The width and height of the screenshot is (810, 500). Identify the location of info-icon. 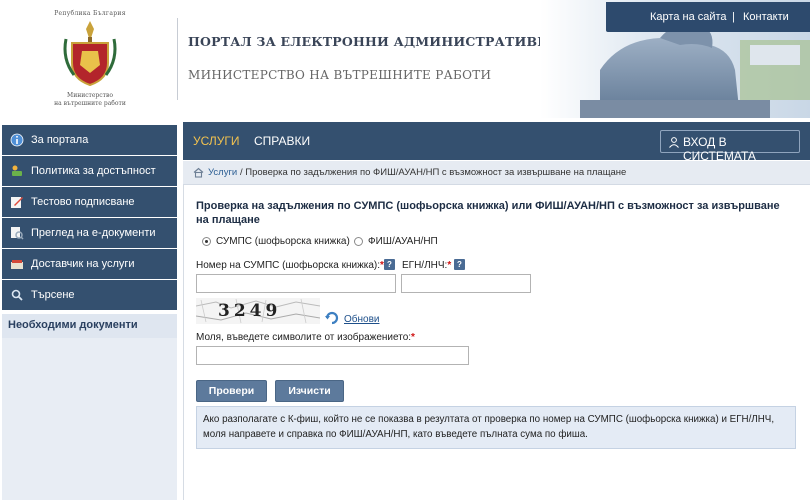
(17, 140).